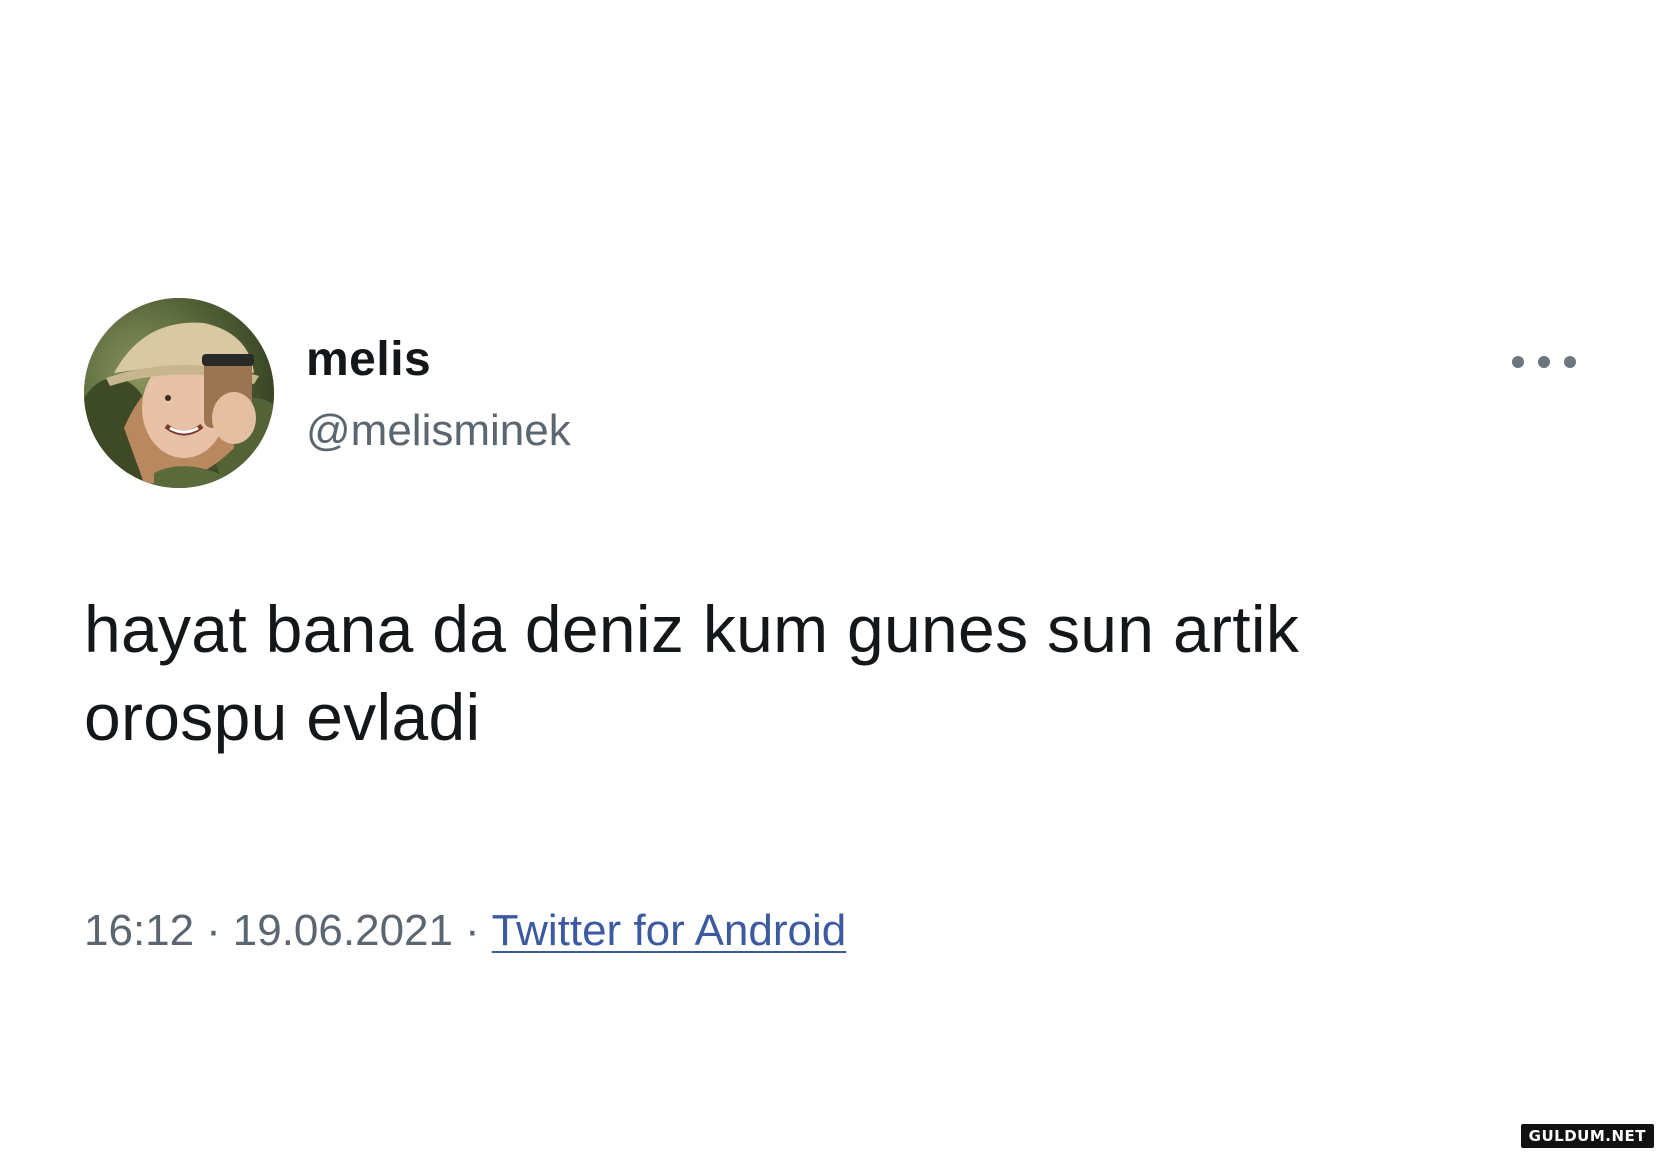 This screenshot has width=1660, height=1152. I want to click on tweet-meta: 16:12 · 19.06.2021 · Twitter for Android, so click(465, 931).